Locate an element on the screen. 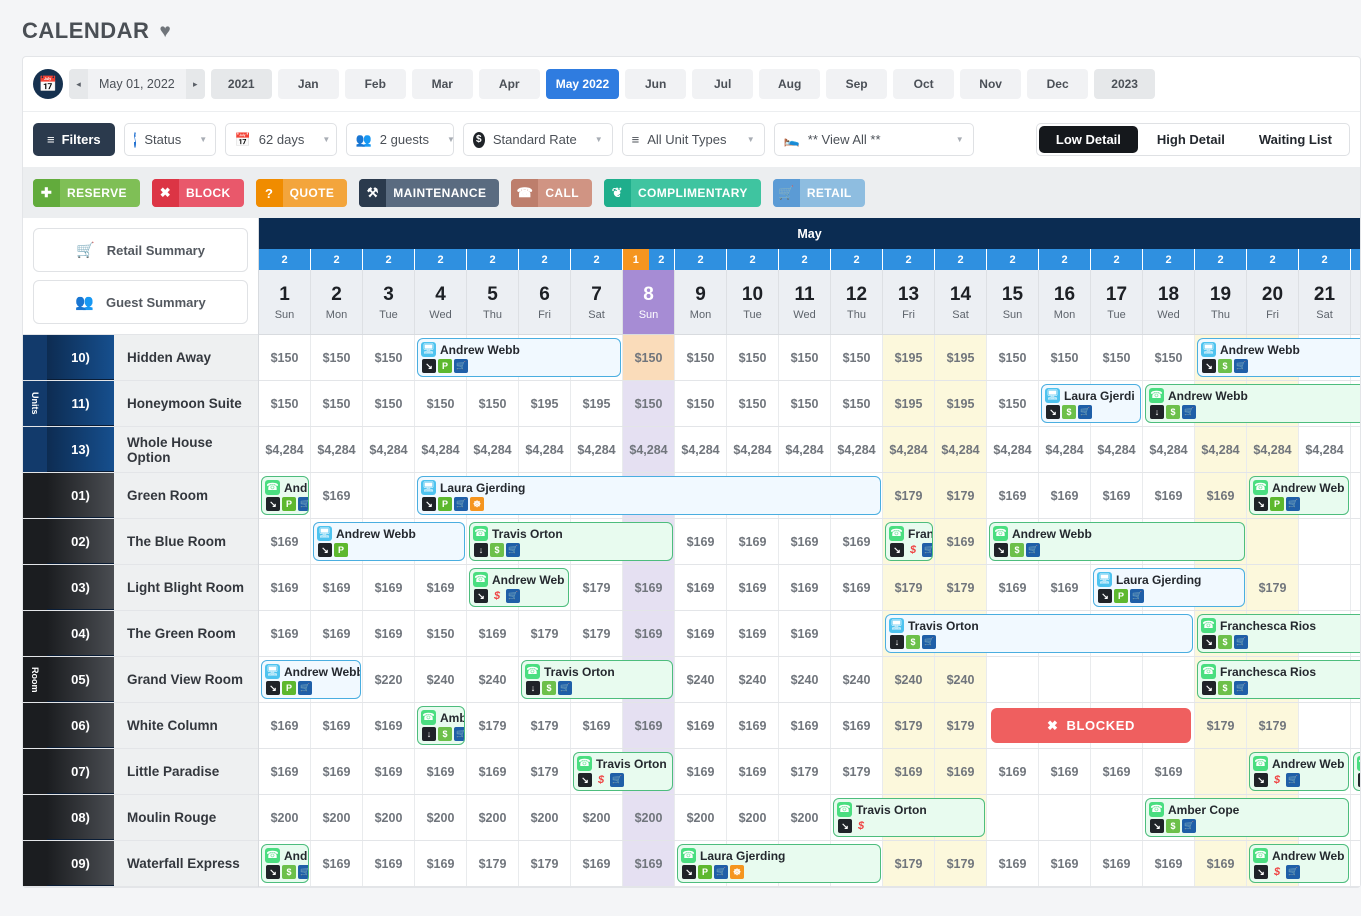 The height and width of the screenshot is (916, 1361). row-label: 04) The Green Room is located at coordinates (140, 634).